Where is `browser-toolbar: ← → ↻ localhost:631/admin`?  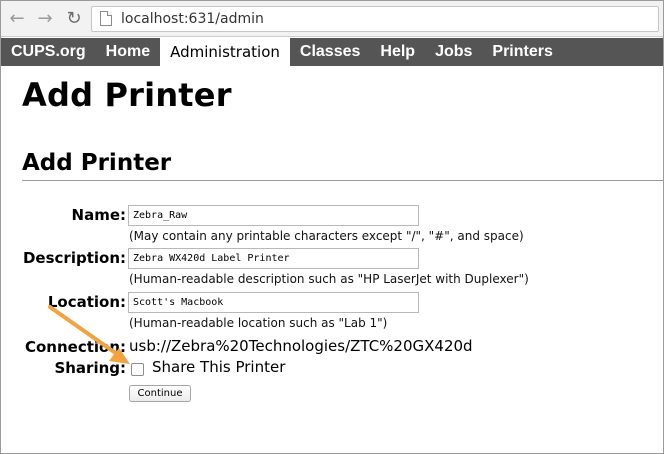
browser-toolbar: ← → ↻ localhost:631/admin is located at coordinates (332, 19).